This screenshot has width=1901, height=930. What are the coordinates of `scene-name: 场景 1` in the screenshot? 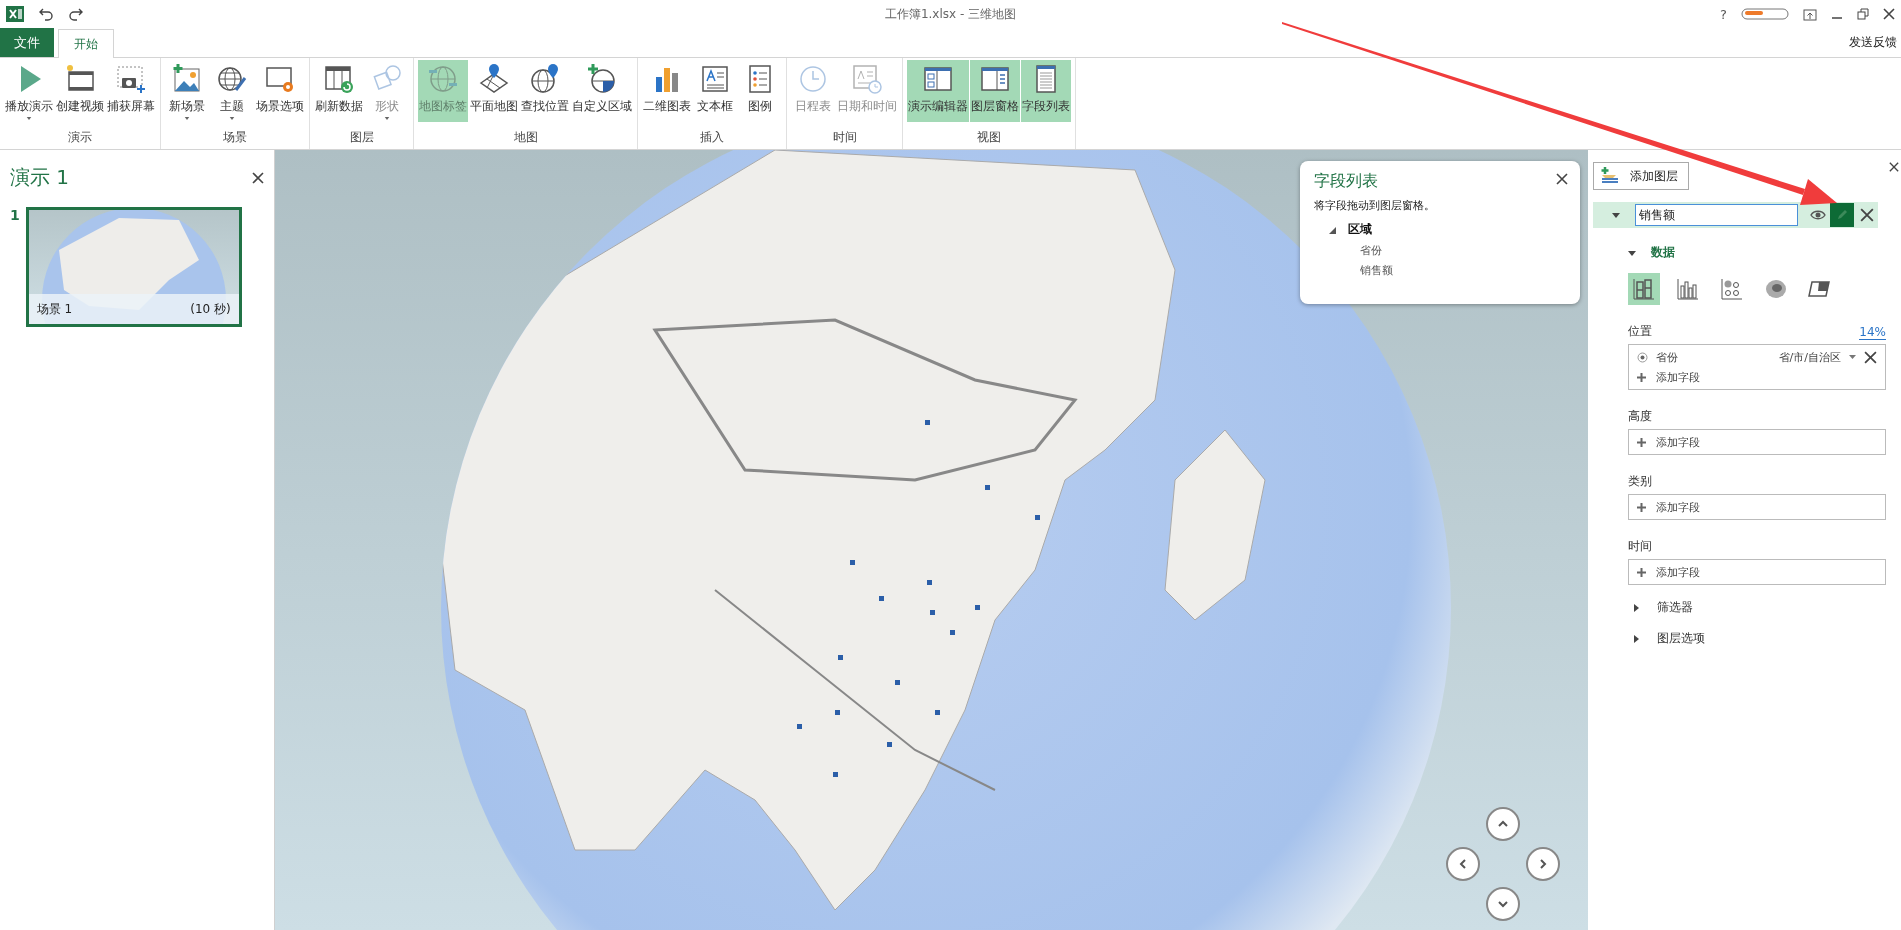 It's located at (54, 309).